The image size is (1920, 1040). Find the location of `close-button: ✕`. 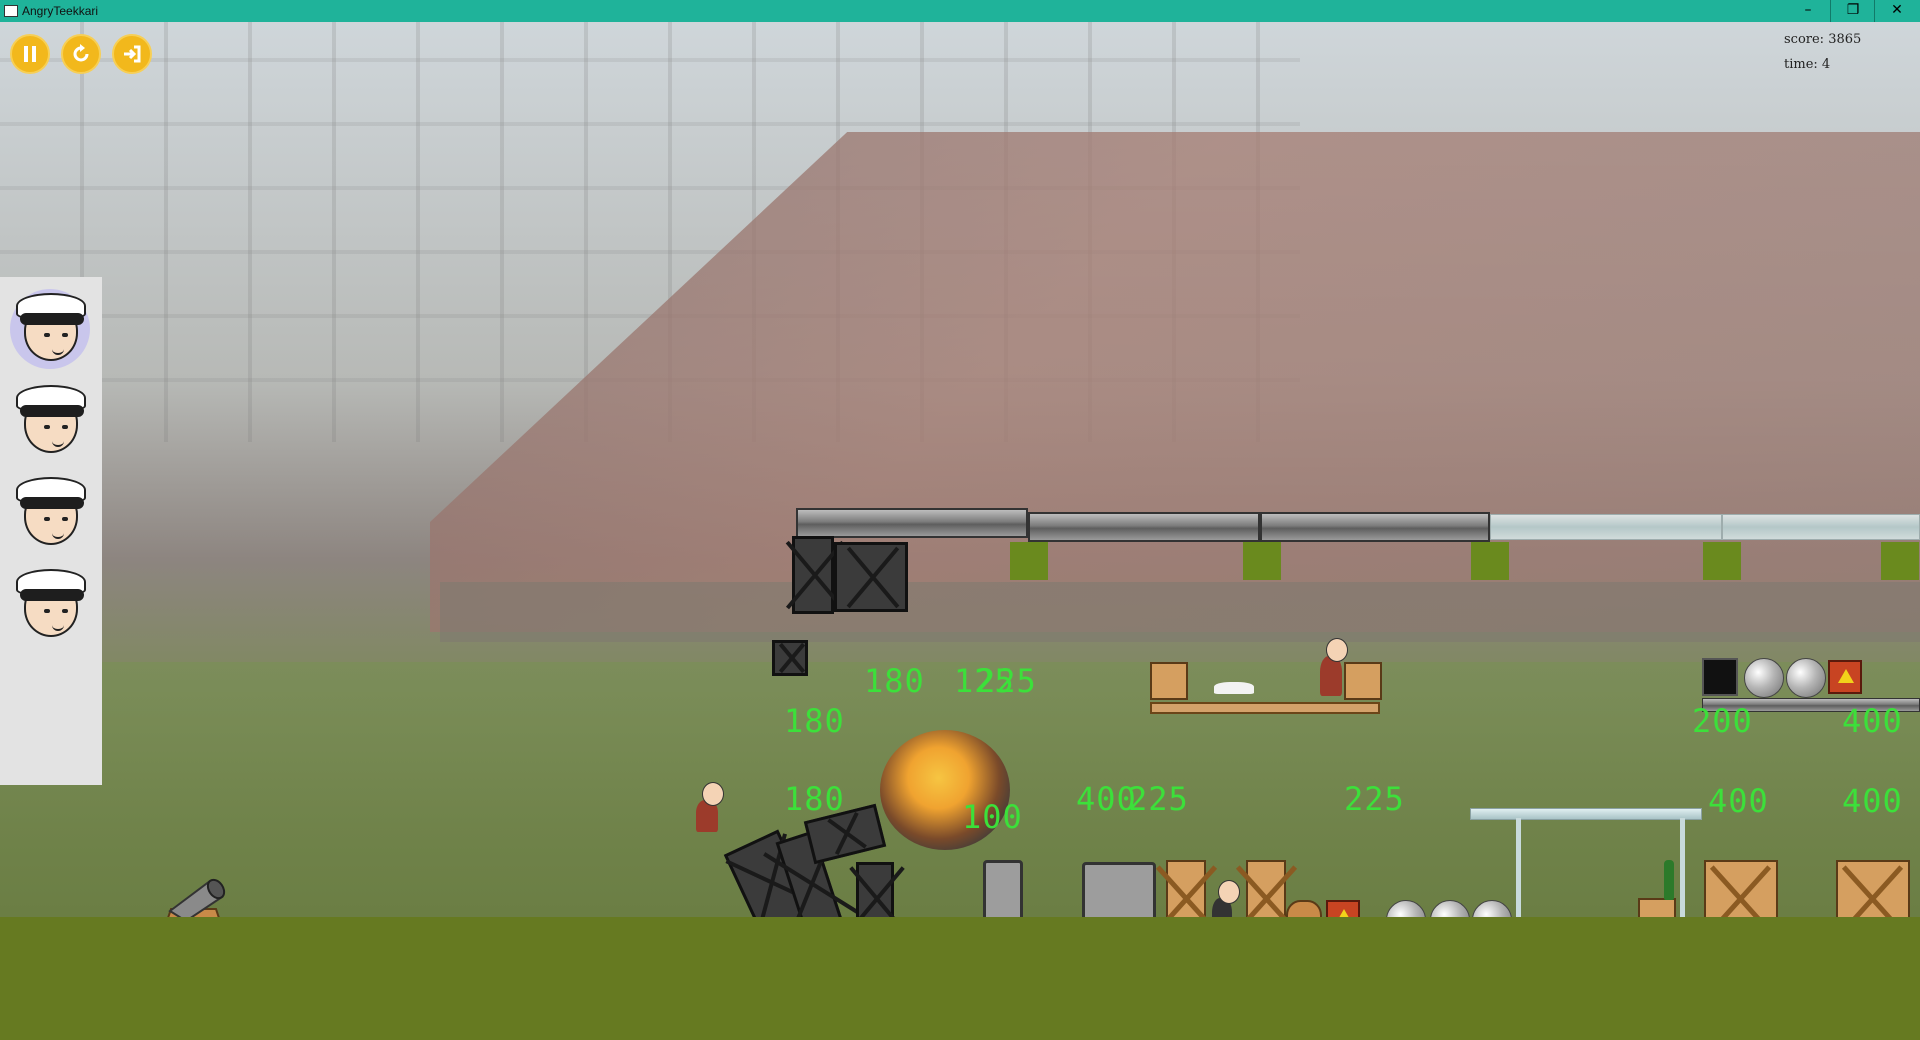

close-button: ✕ is located at coordinates (1896, 11).